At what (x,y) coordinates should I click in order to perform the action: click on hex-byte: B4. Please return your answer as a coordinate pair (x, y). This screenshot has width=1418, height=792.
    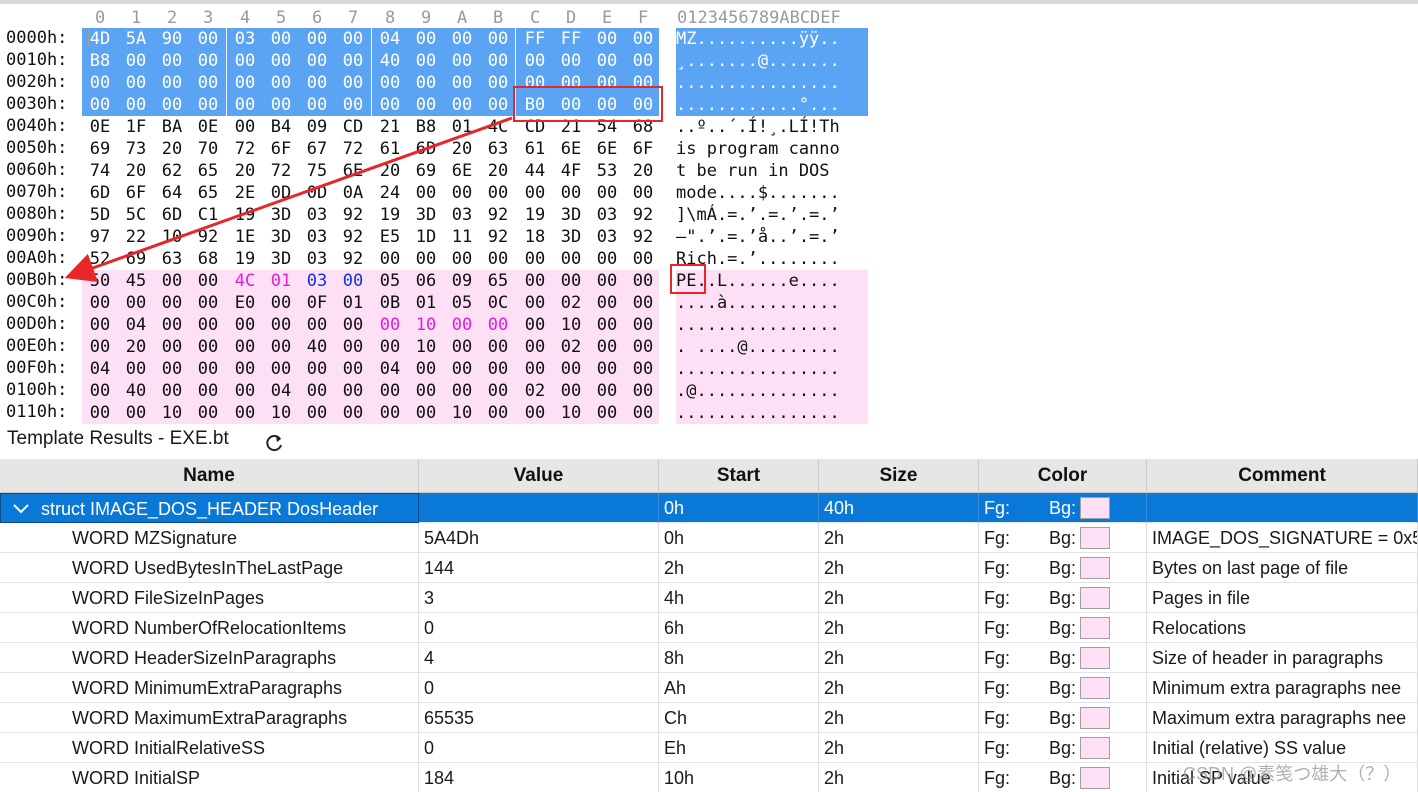
    Looking at the image, I should click on (281, 127).